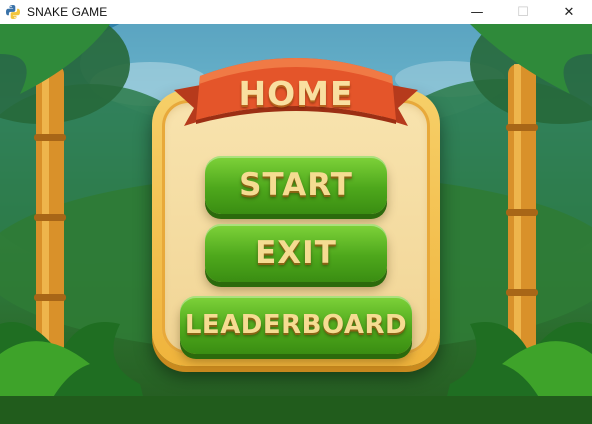  I want to click on start-button-label: START, so click(296, 185).